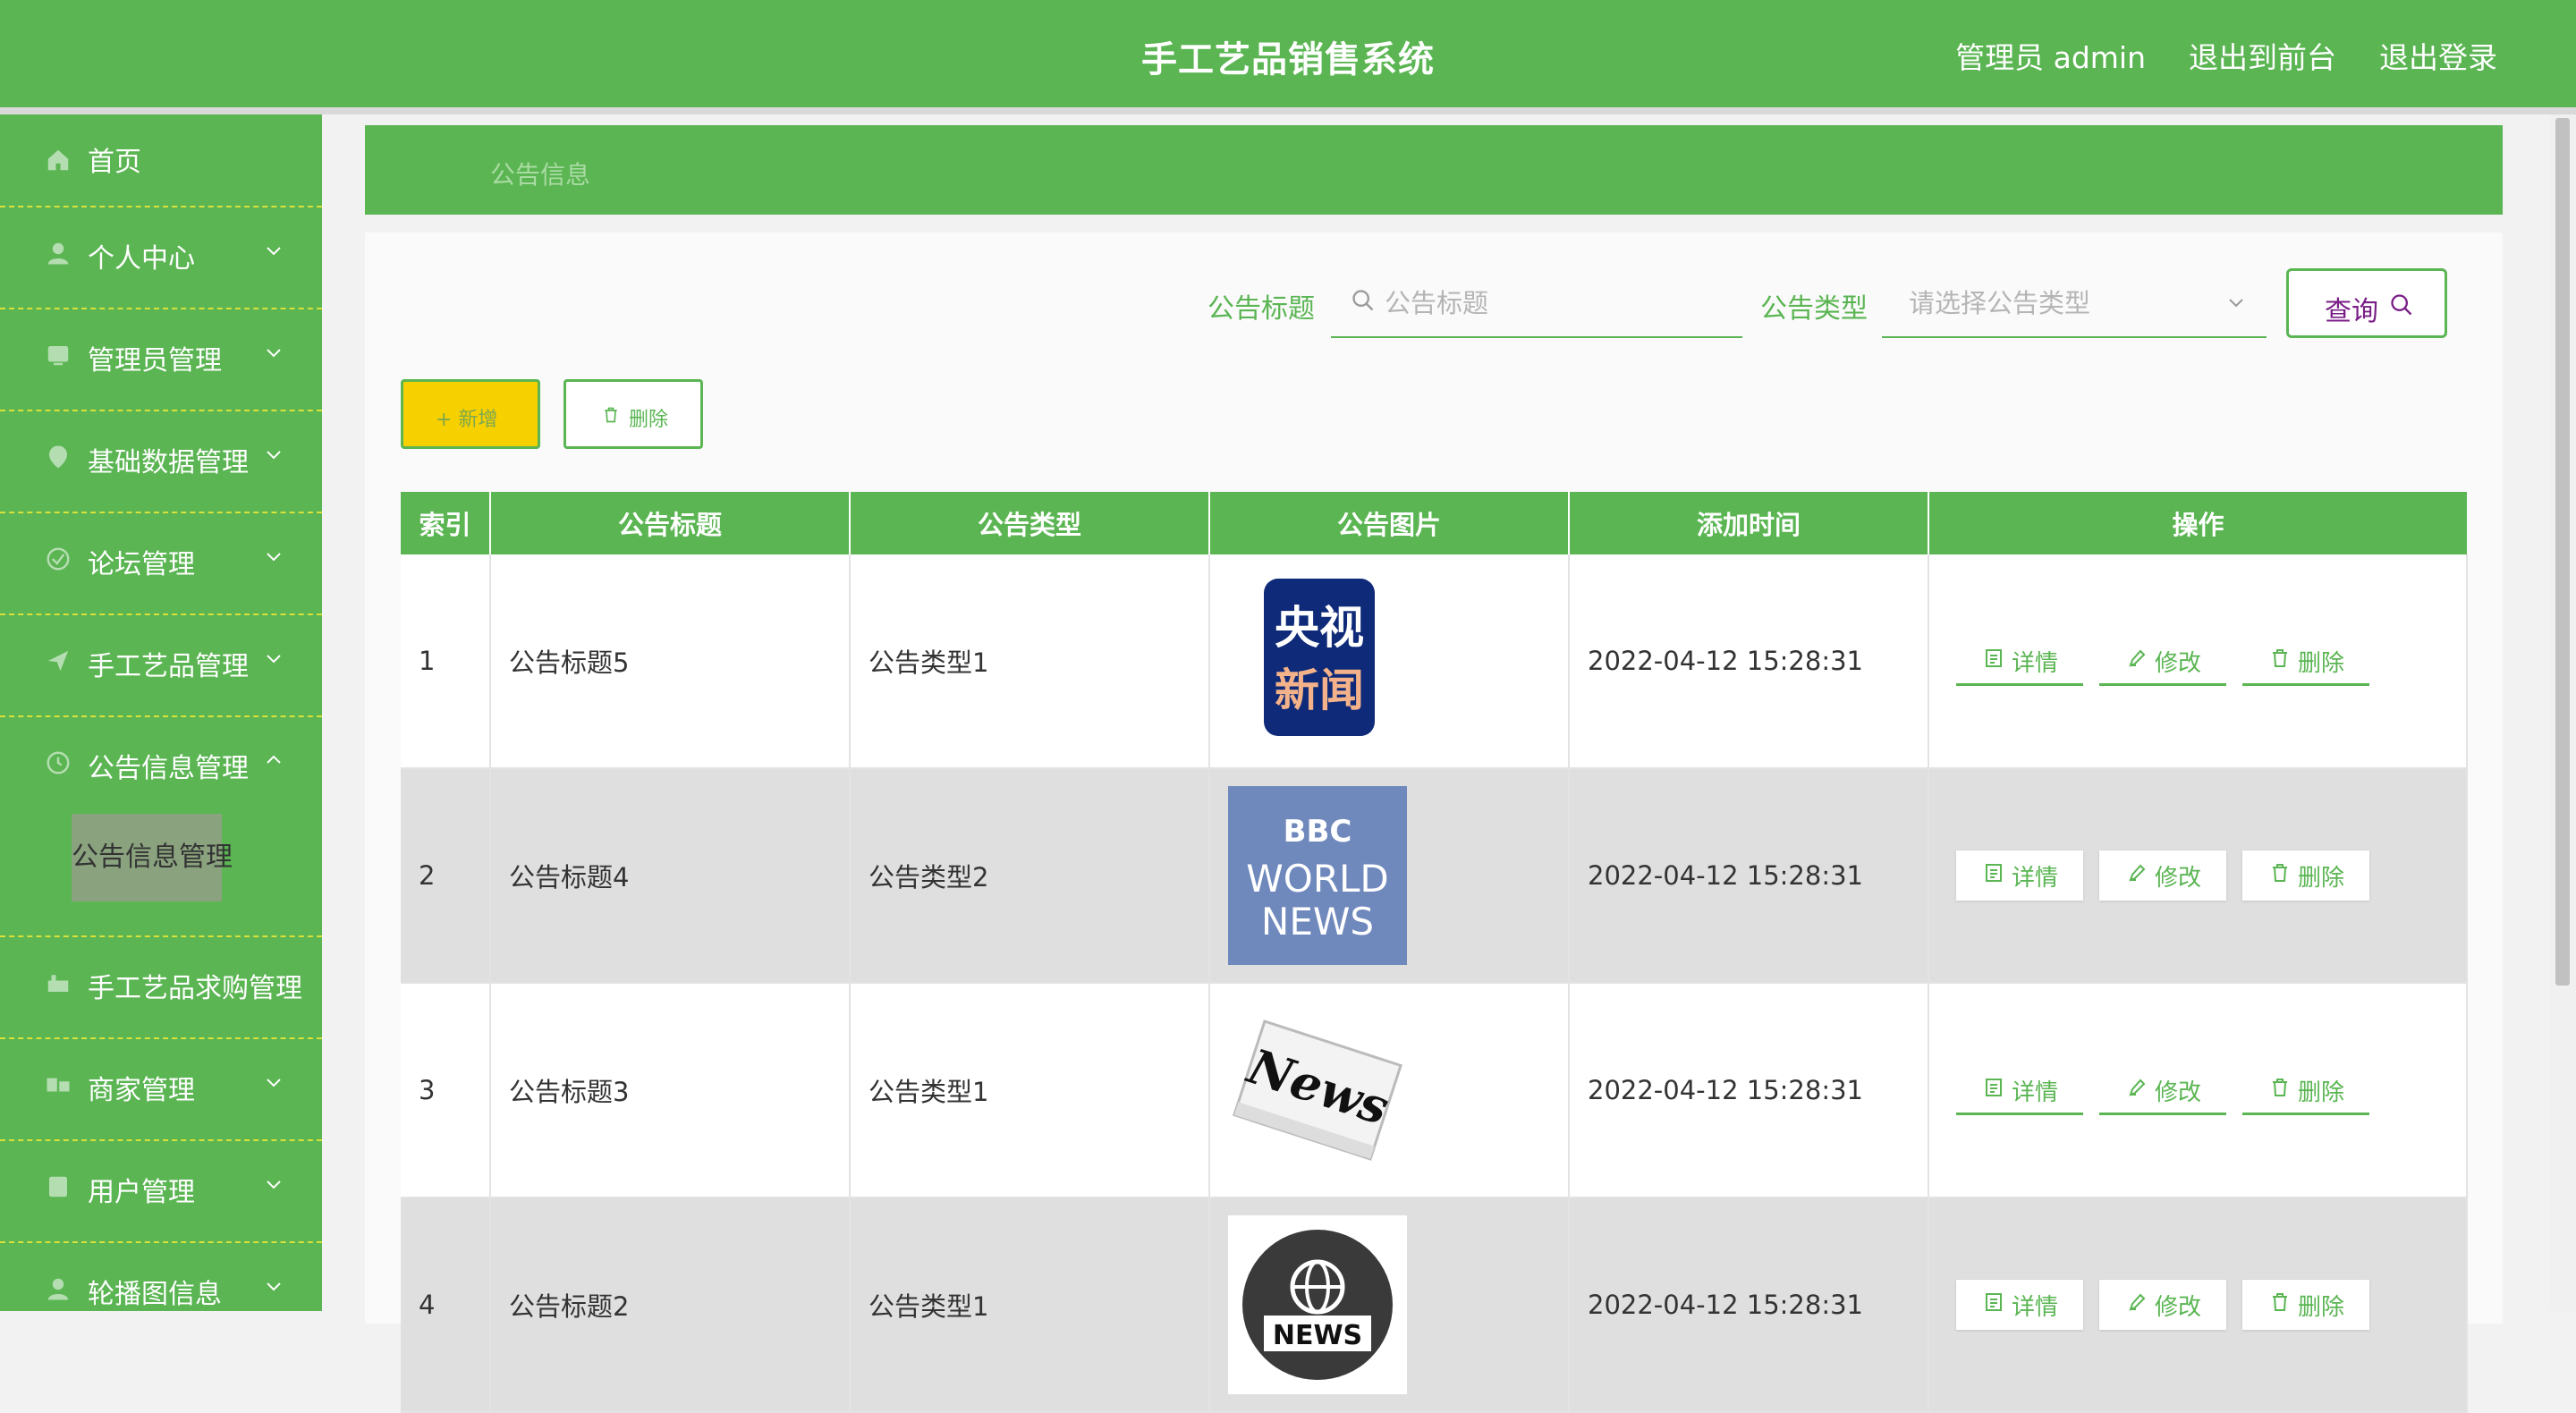 Image resolution: width=2576 pixels, height=1413 pixels. I want to click on craft-icon, so click(58, 661).